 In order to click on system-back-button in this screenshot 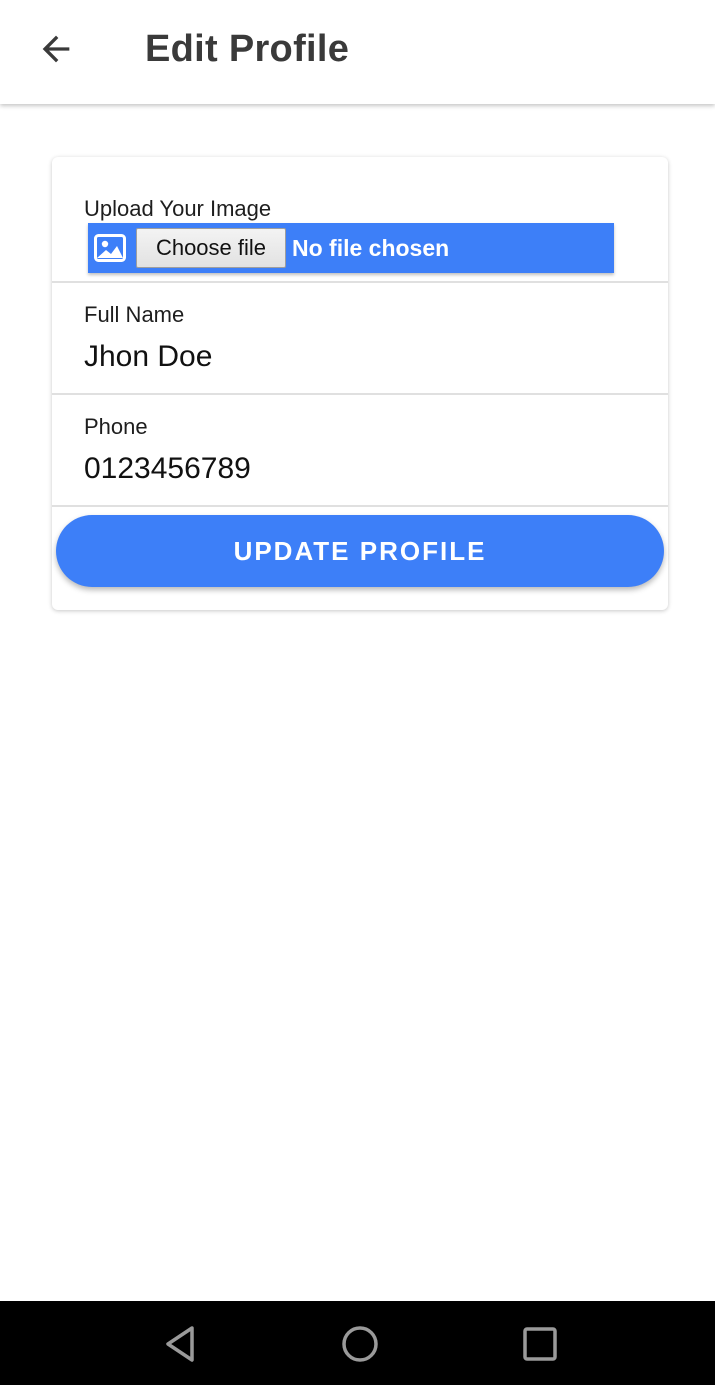, I will do `click(180, 1344)`.